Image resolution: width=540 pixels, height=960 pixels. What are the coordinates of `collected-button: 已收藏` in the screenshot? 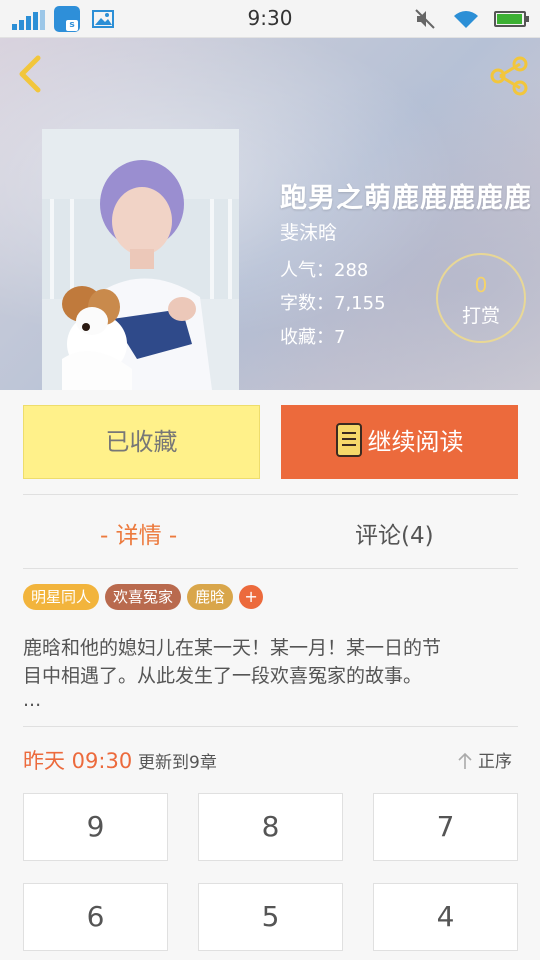 It's located at (141, 442).